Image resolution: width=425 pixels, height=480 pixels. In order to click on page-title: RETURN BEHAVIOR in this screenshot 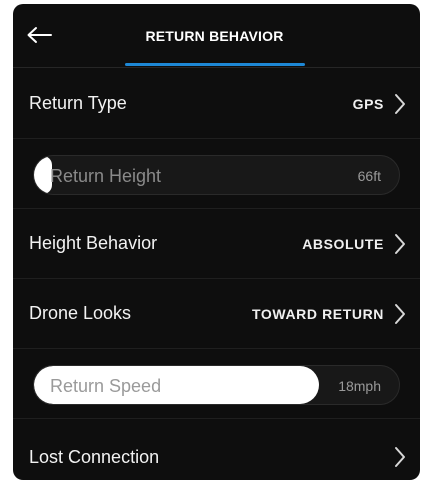, I will do `click(214, 36)`.